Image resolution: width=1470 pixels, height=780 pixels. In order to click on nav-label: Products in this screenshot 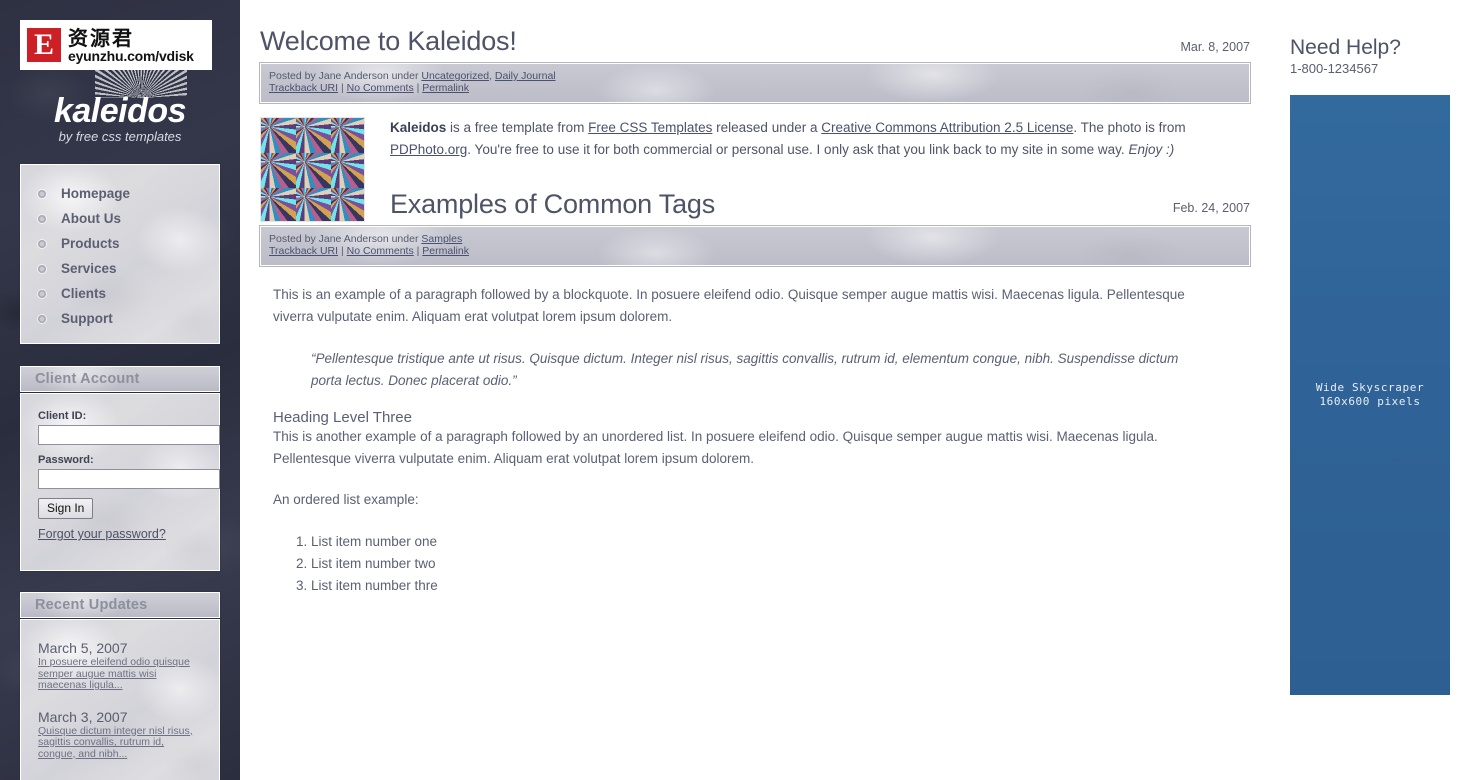, I will do `click(90, 243)`.